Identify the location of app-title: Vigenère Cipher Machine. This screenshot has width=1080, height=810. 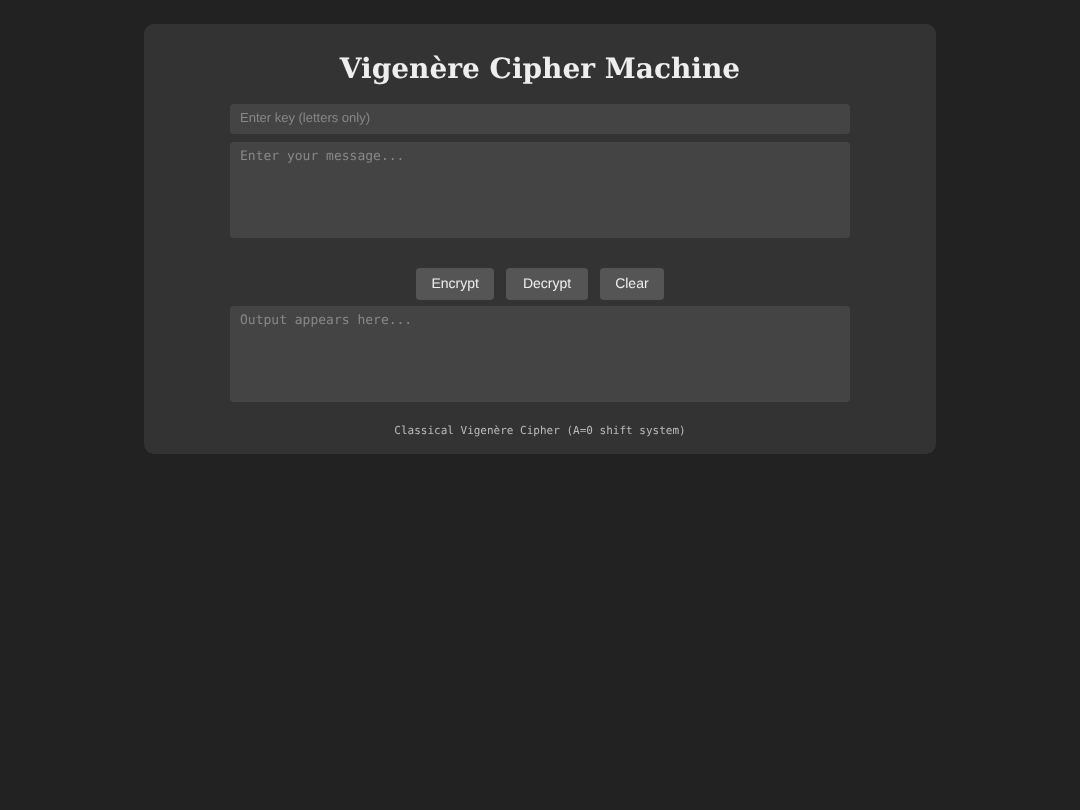
(540, 70).